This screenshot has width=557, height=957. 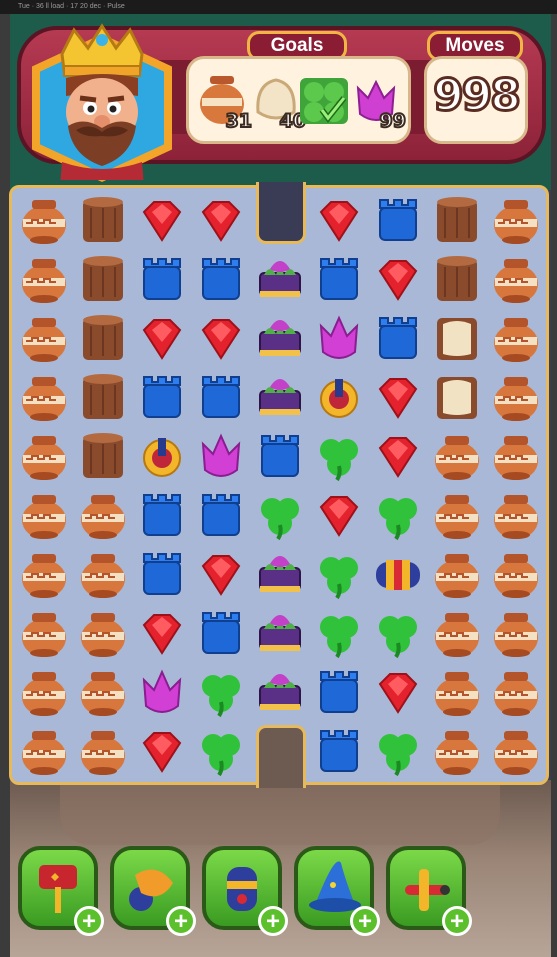 I want to click on rocket-tile, so click(x=398, y=574).